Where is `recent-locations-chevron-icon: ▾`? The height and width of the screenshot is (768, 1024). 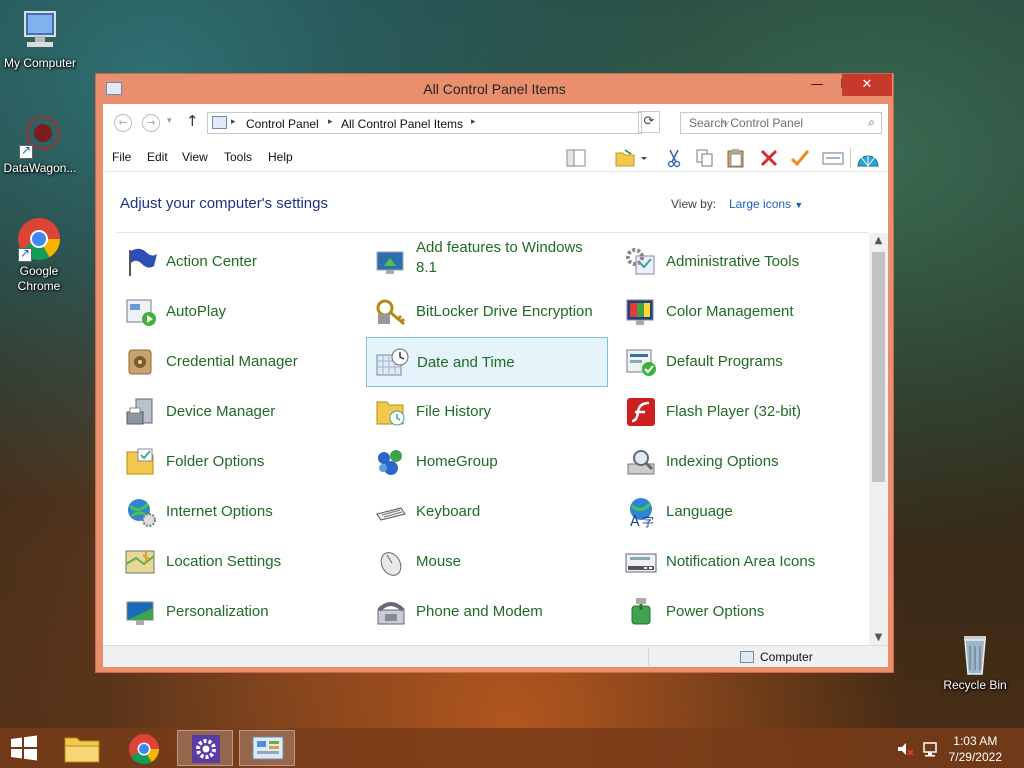
recent-locations-chevron-icon: ▾ is located at coordinates (169, 121).